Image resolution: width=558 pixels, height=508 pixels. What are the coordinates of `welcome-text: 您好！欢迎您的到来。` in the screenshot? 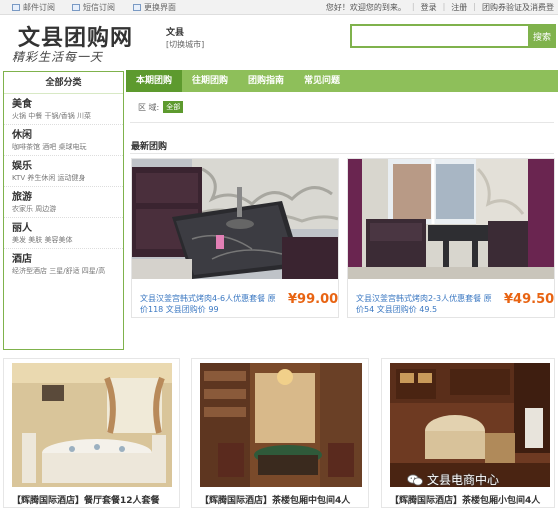 It's located at (365, 7).